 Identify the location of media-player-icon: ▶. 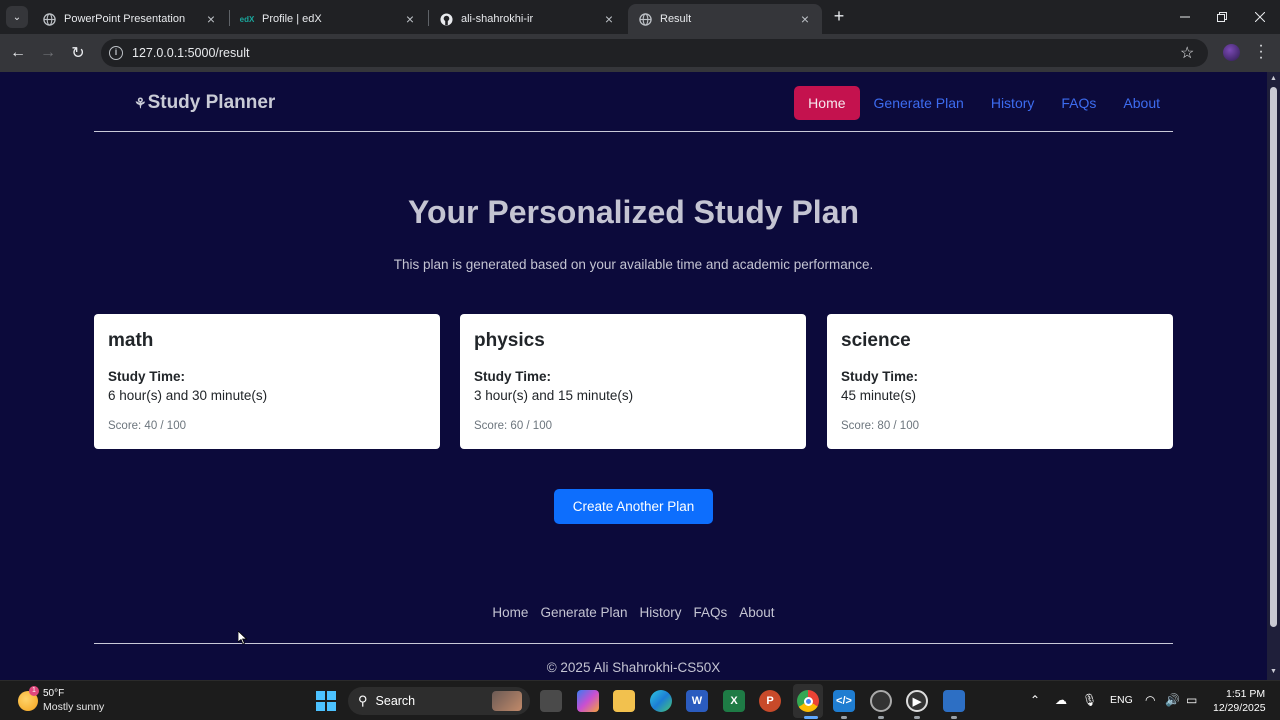
(917, 701).